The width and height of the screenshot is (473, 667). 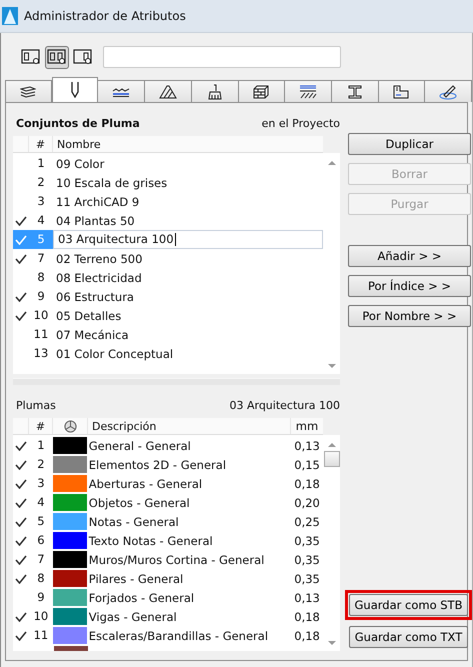 I want to click on pen-set-name: 05 Detalles, so click(x=87, y=315).